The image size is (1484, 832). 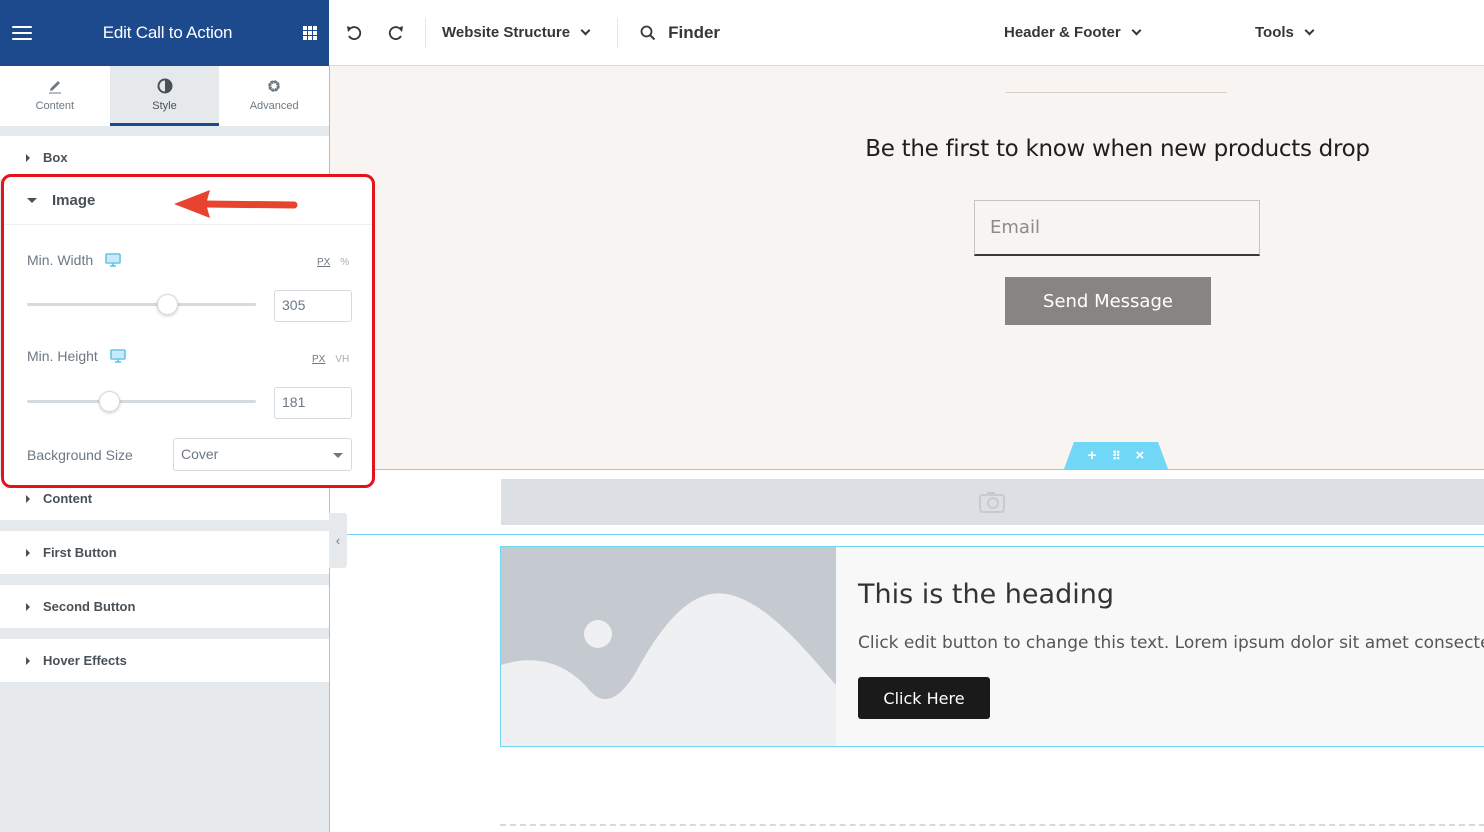 I want to click on divider-line, so click(x=1116, y=92).